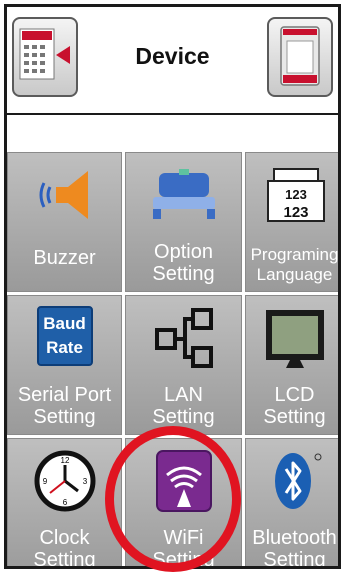 The height and width of the screenshot is (573, 348). I want to click on back-button, so click(45, 57).